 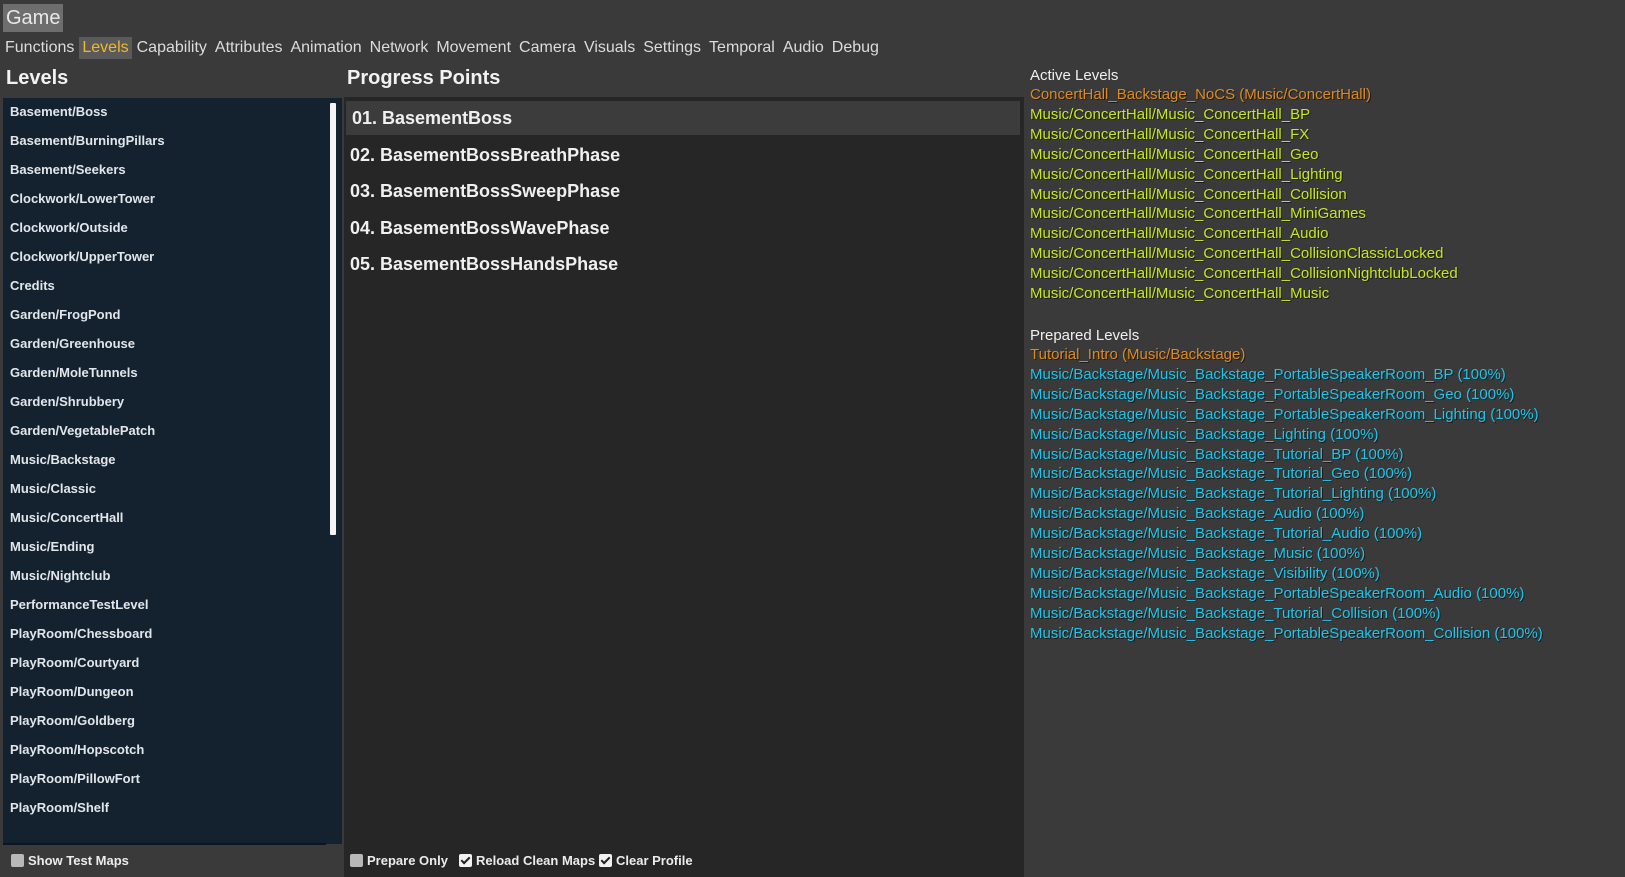 I want to click on level-list-item: Garden/VegetablePatch, so click(x=82, y=430).